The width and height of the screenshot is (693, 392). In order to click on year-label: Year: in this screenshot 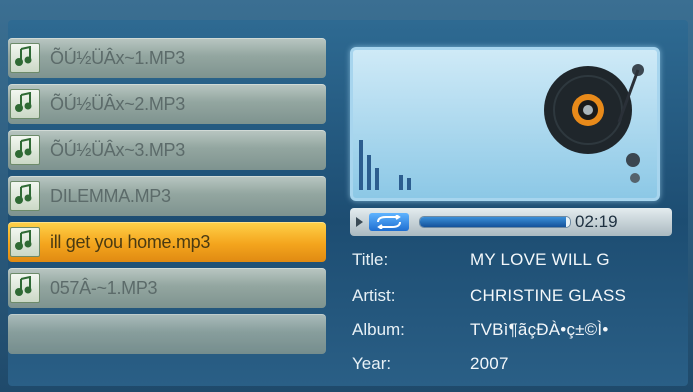, I will do `click(372, 363)`.